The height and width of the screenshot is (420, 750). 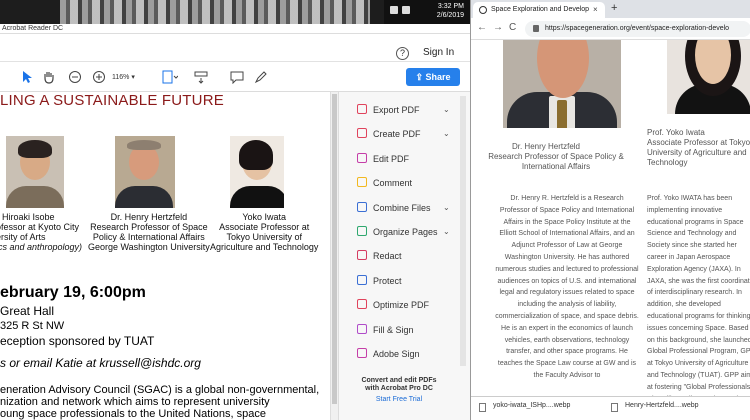 I want to click on tab-close-icon: ×, so click(x=595, y=10).